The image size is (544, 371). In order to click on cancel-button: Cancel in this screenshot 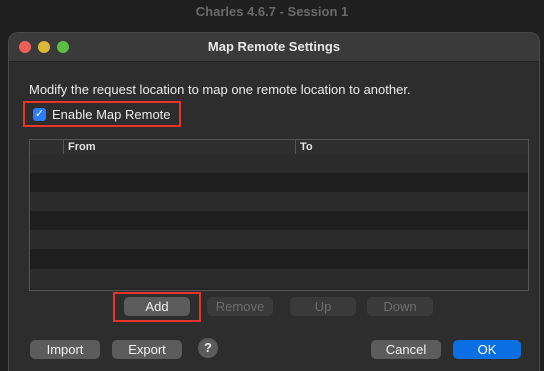, I will do `click(406, 349)`.